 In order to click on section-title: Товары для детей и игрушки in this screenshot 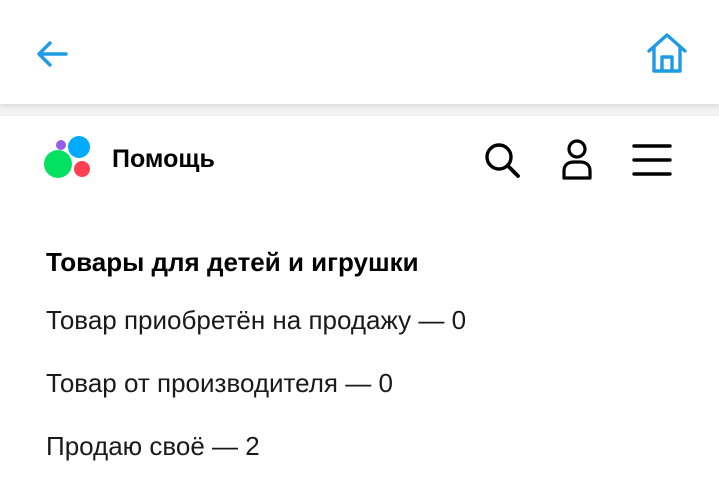, I will do `click(232, 262)`.